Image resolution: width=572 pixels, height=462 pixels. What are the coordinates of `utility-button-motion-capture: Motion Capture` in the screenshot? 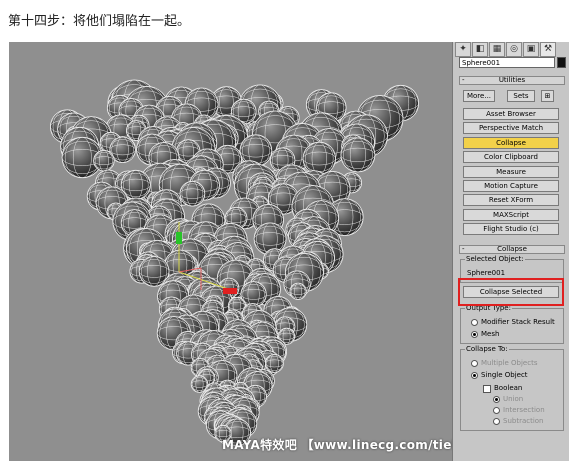 It's located at (511, 186).